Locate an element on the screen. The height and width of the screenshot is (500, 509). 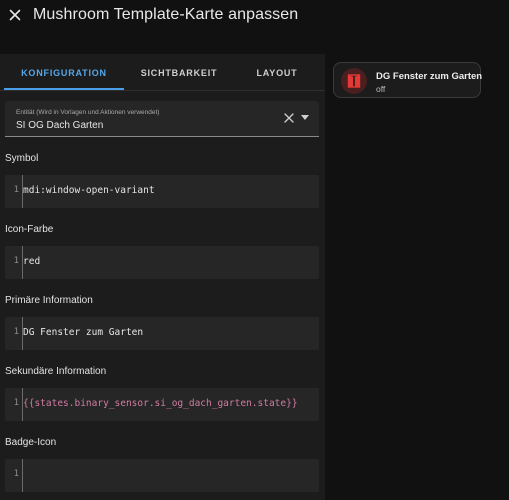
active-tab-indicator is located at coordinates (64, 89).